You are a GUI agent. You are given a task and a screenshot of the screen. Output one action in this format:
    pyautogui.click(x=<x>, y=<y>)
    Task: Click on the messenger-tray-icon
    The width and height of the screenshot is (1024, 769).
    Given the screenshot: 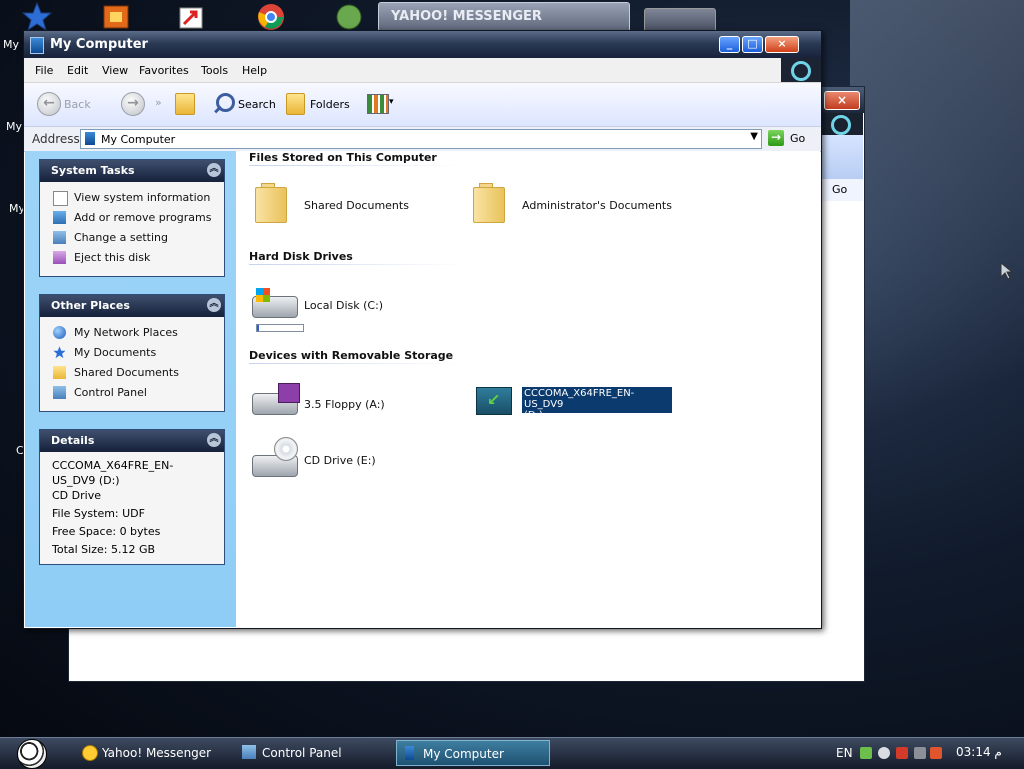 What is the action you would take?
    pyautogui.click(x=884, y=753)
    